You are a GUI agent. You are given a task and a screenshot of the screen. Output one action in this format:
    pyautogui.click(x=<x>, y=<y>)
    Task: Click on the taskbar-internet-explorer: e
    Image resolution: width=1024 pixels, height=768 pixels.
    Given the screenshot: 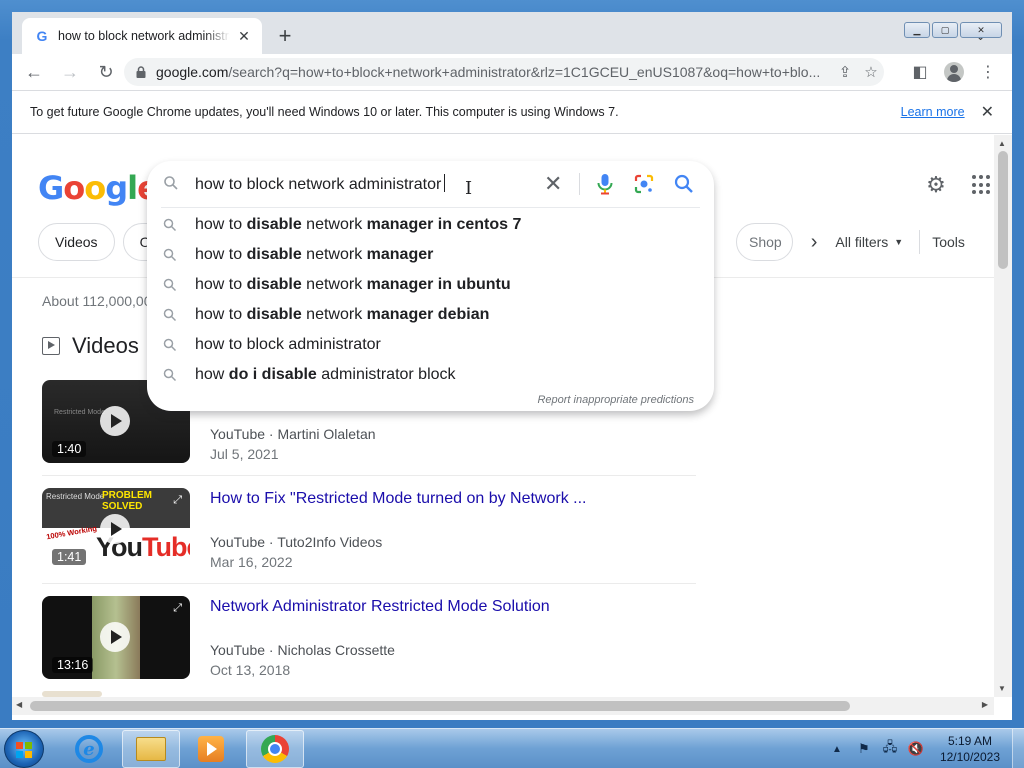 What is the action you would take?
    pyautogui.click(x=89, y=749)
    